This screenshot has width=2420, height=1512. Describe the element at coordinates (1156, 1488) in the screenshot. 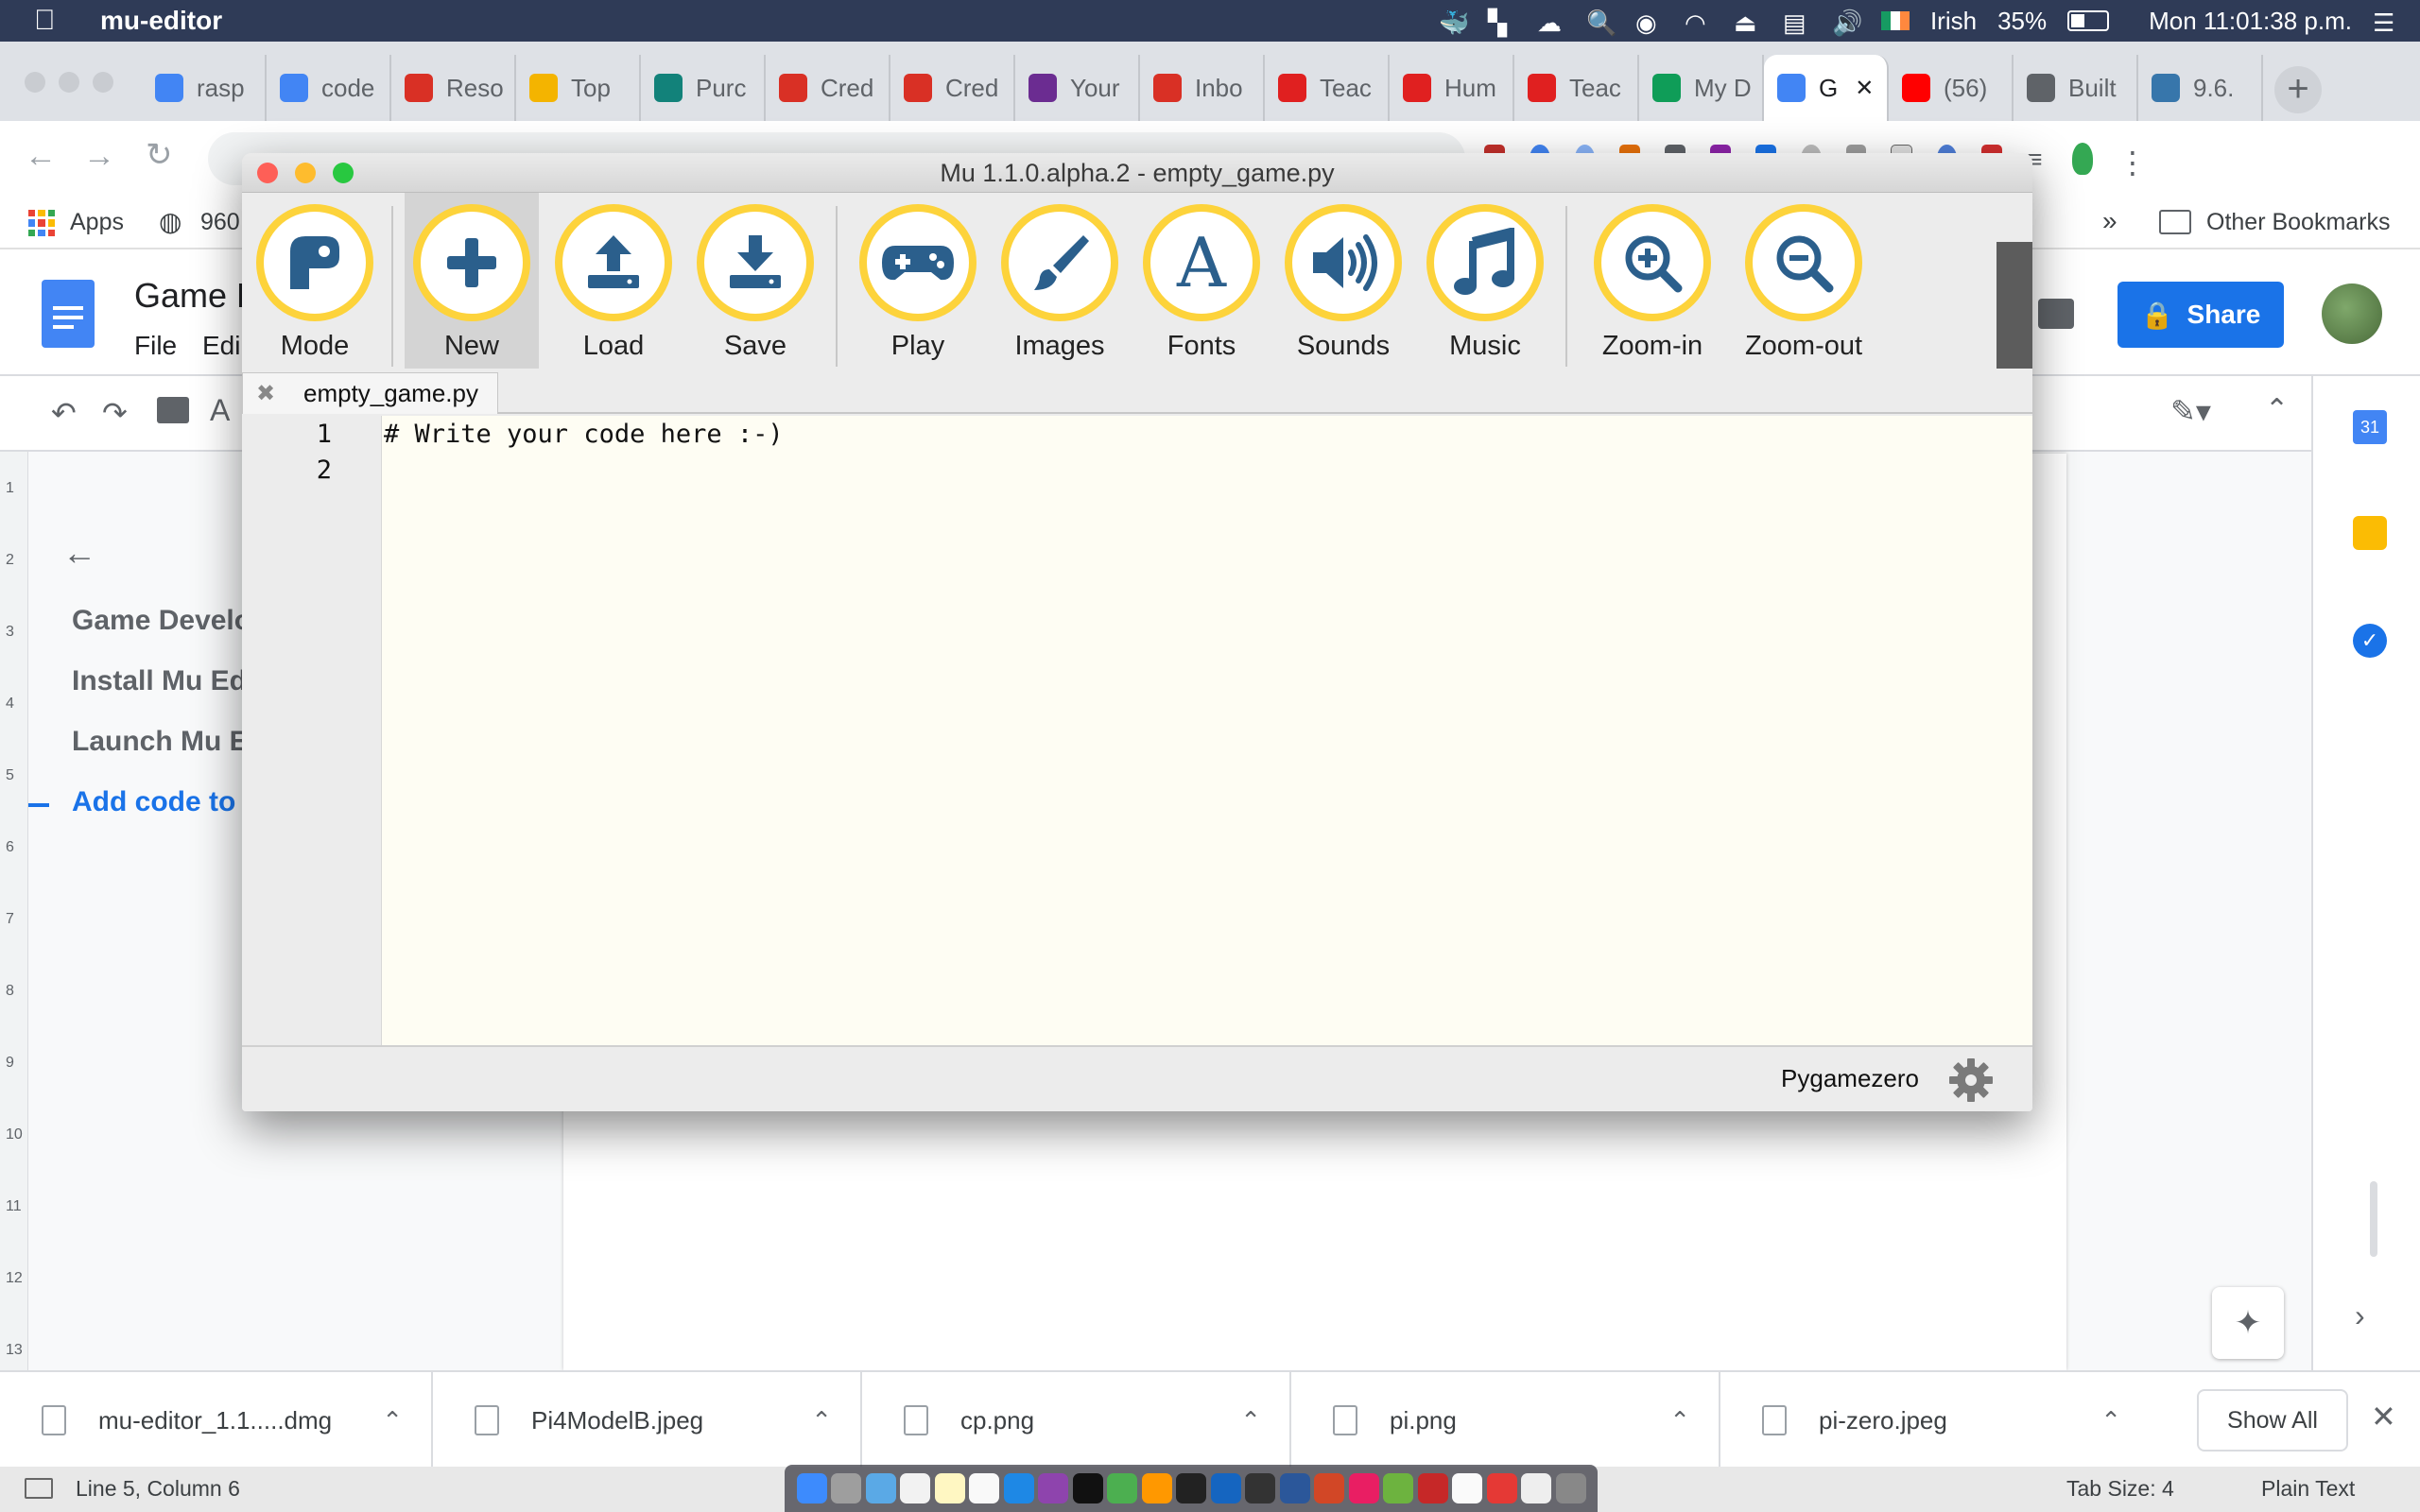

I see `sublime-icon` at that location.